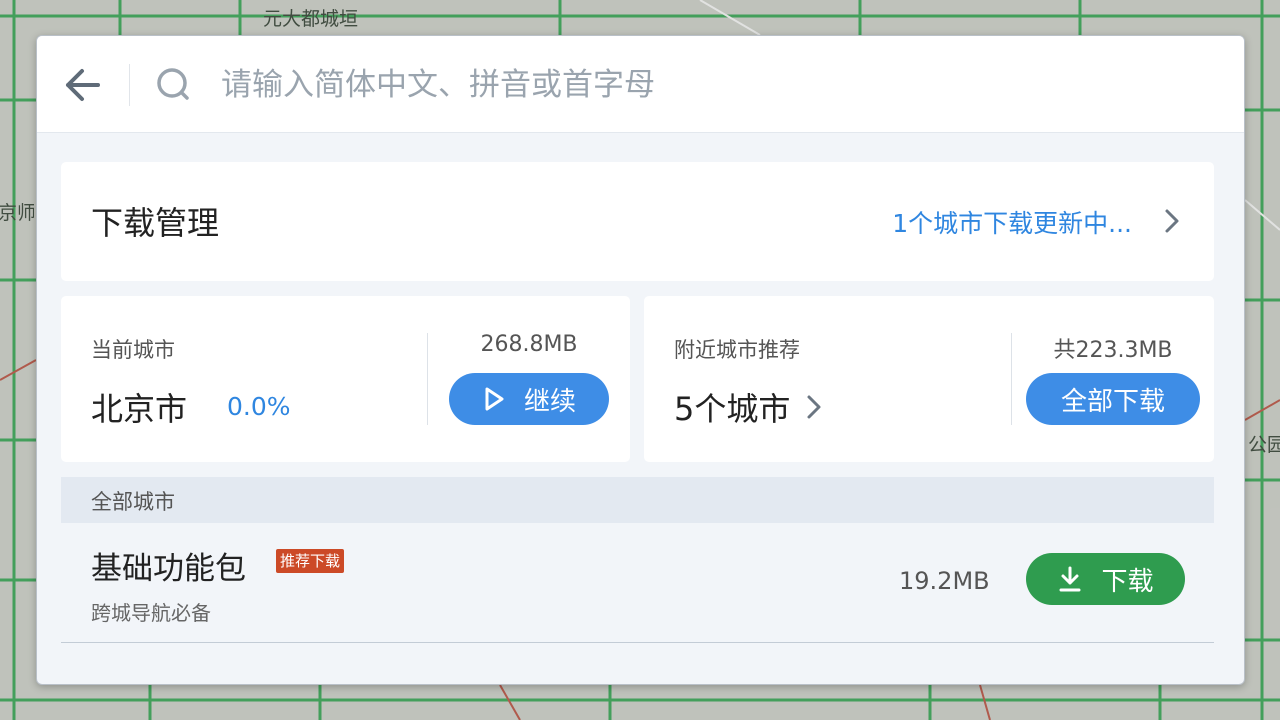 The width and height of the screenshot is (1280, 720). I want to click on nearby-cities-card: 附近城市推荐 5个城市 共223.3MB 全部下载, so click(929, 379).